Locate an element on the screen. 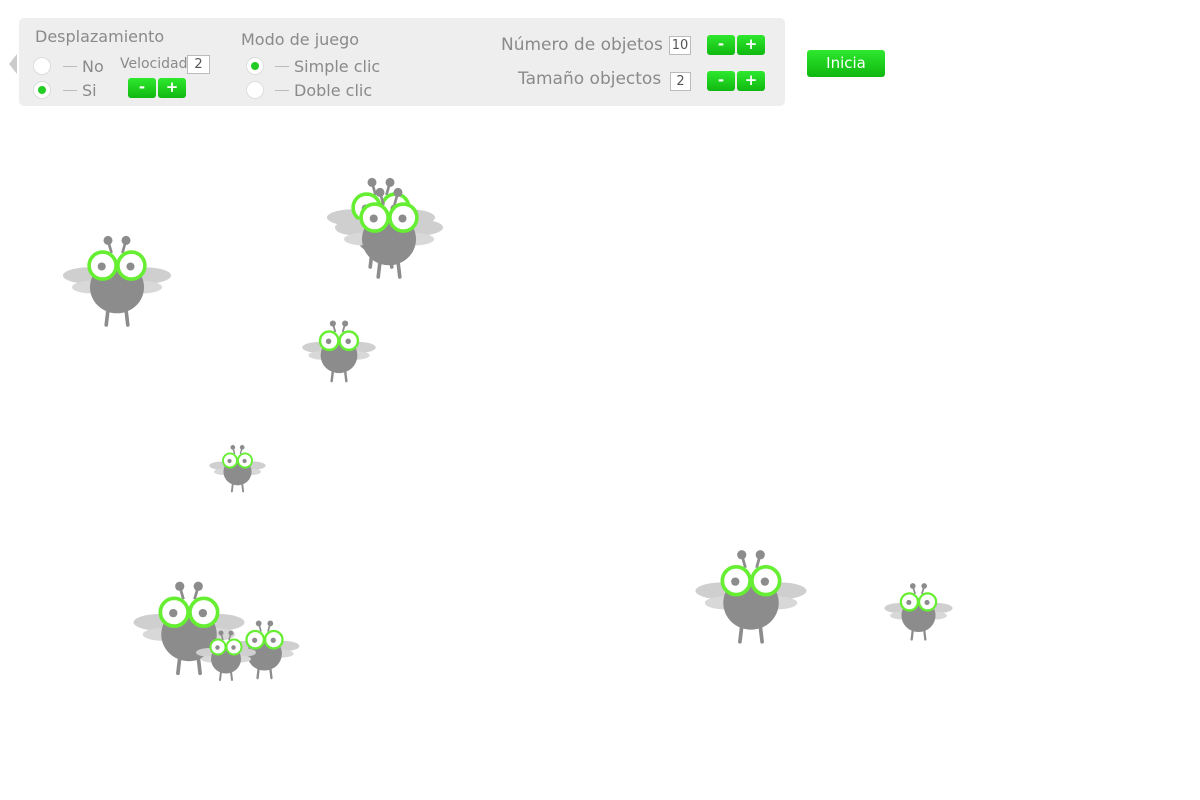  mode-single-click-radio is located at coordinates (255, 66).